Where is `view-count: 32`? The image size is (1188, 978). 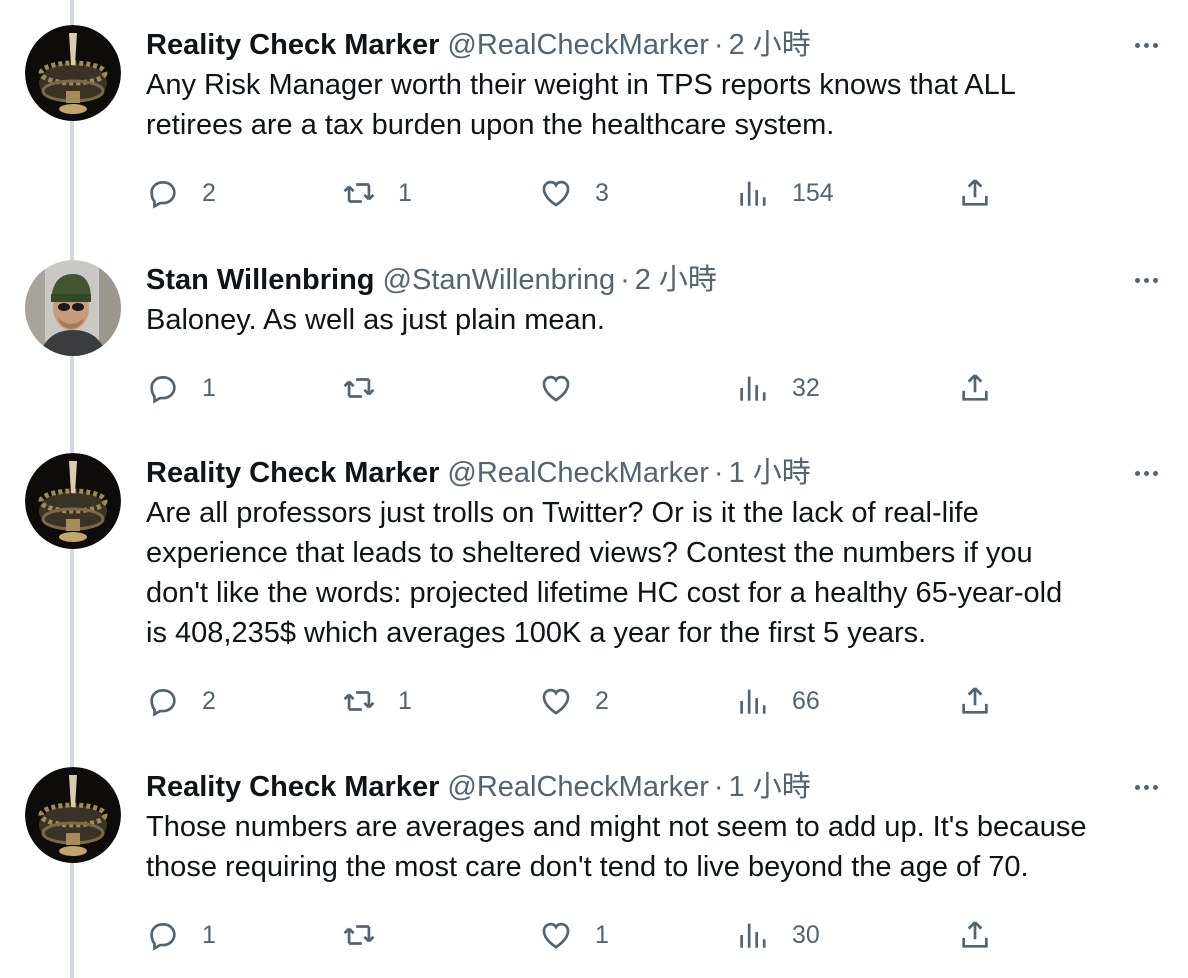 view-count: 32 is located at coordinates (806, 387).